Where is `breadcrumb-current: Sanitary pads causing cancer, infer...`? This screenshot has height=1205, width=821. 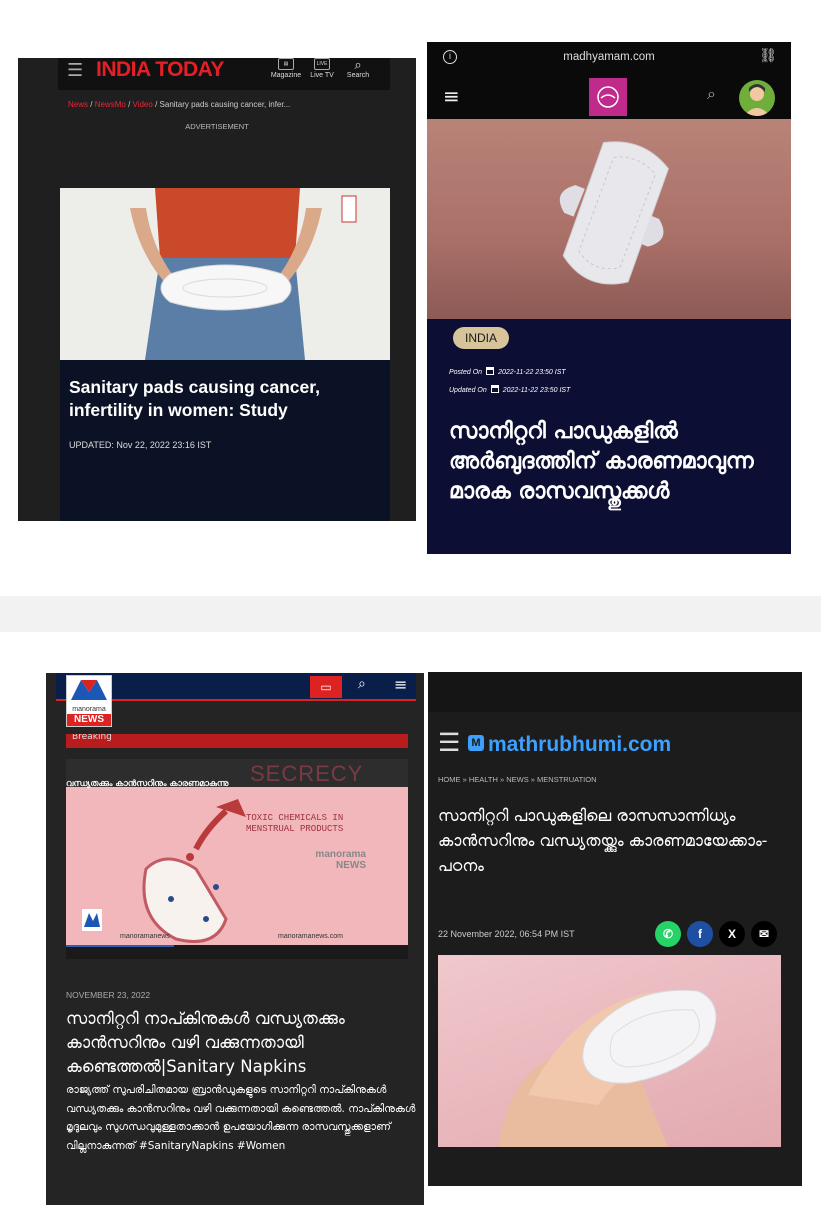
breadcrumb-current: Sanitary pads causing cancer, infer... is located at coordinates (225, 104).